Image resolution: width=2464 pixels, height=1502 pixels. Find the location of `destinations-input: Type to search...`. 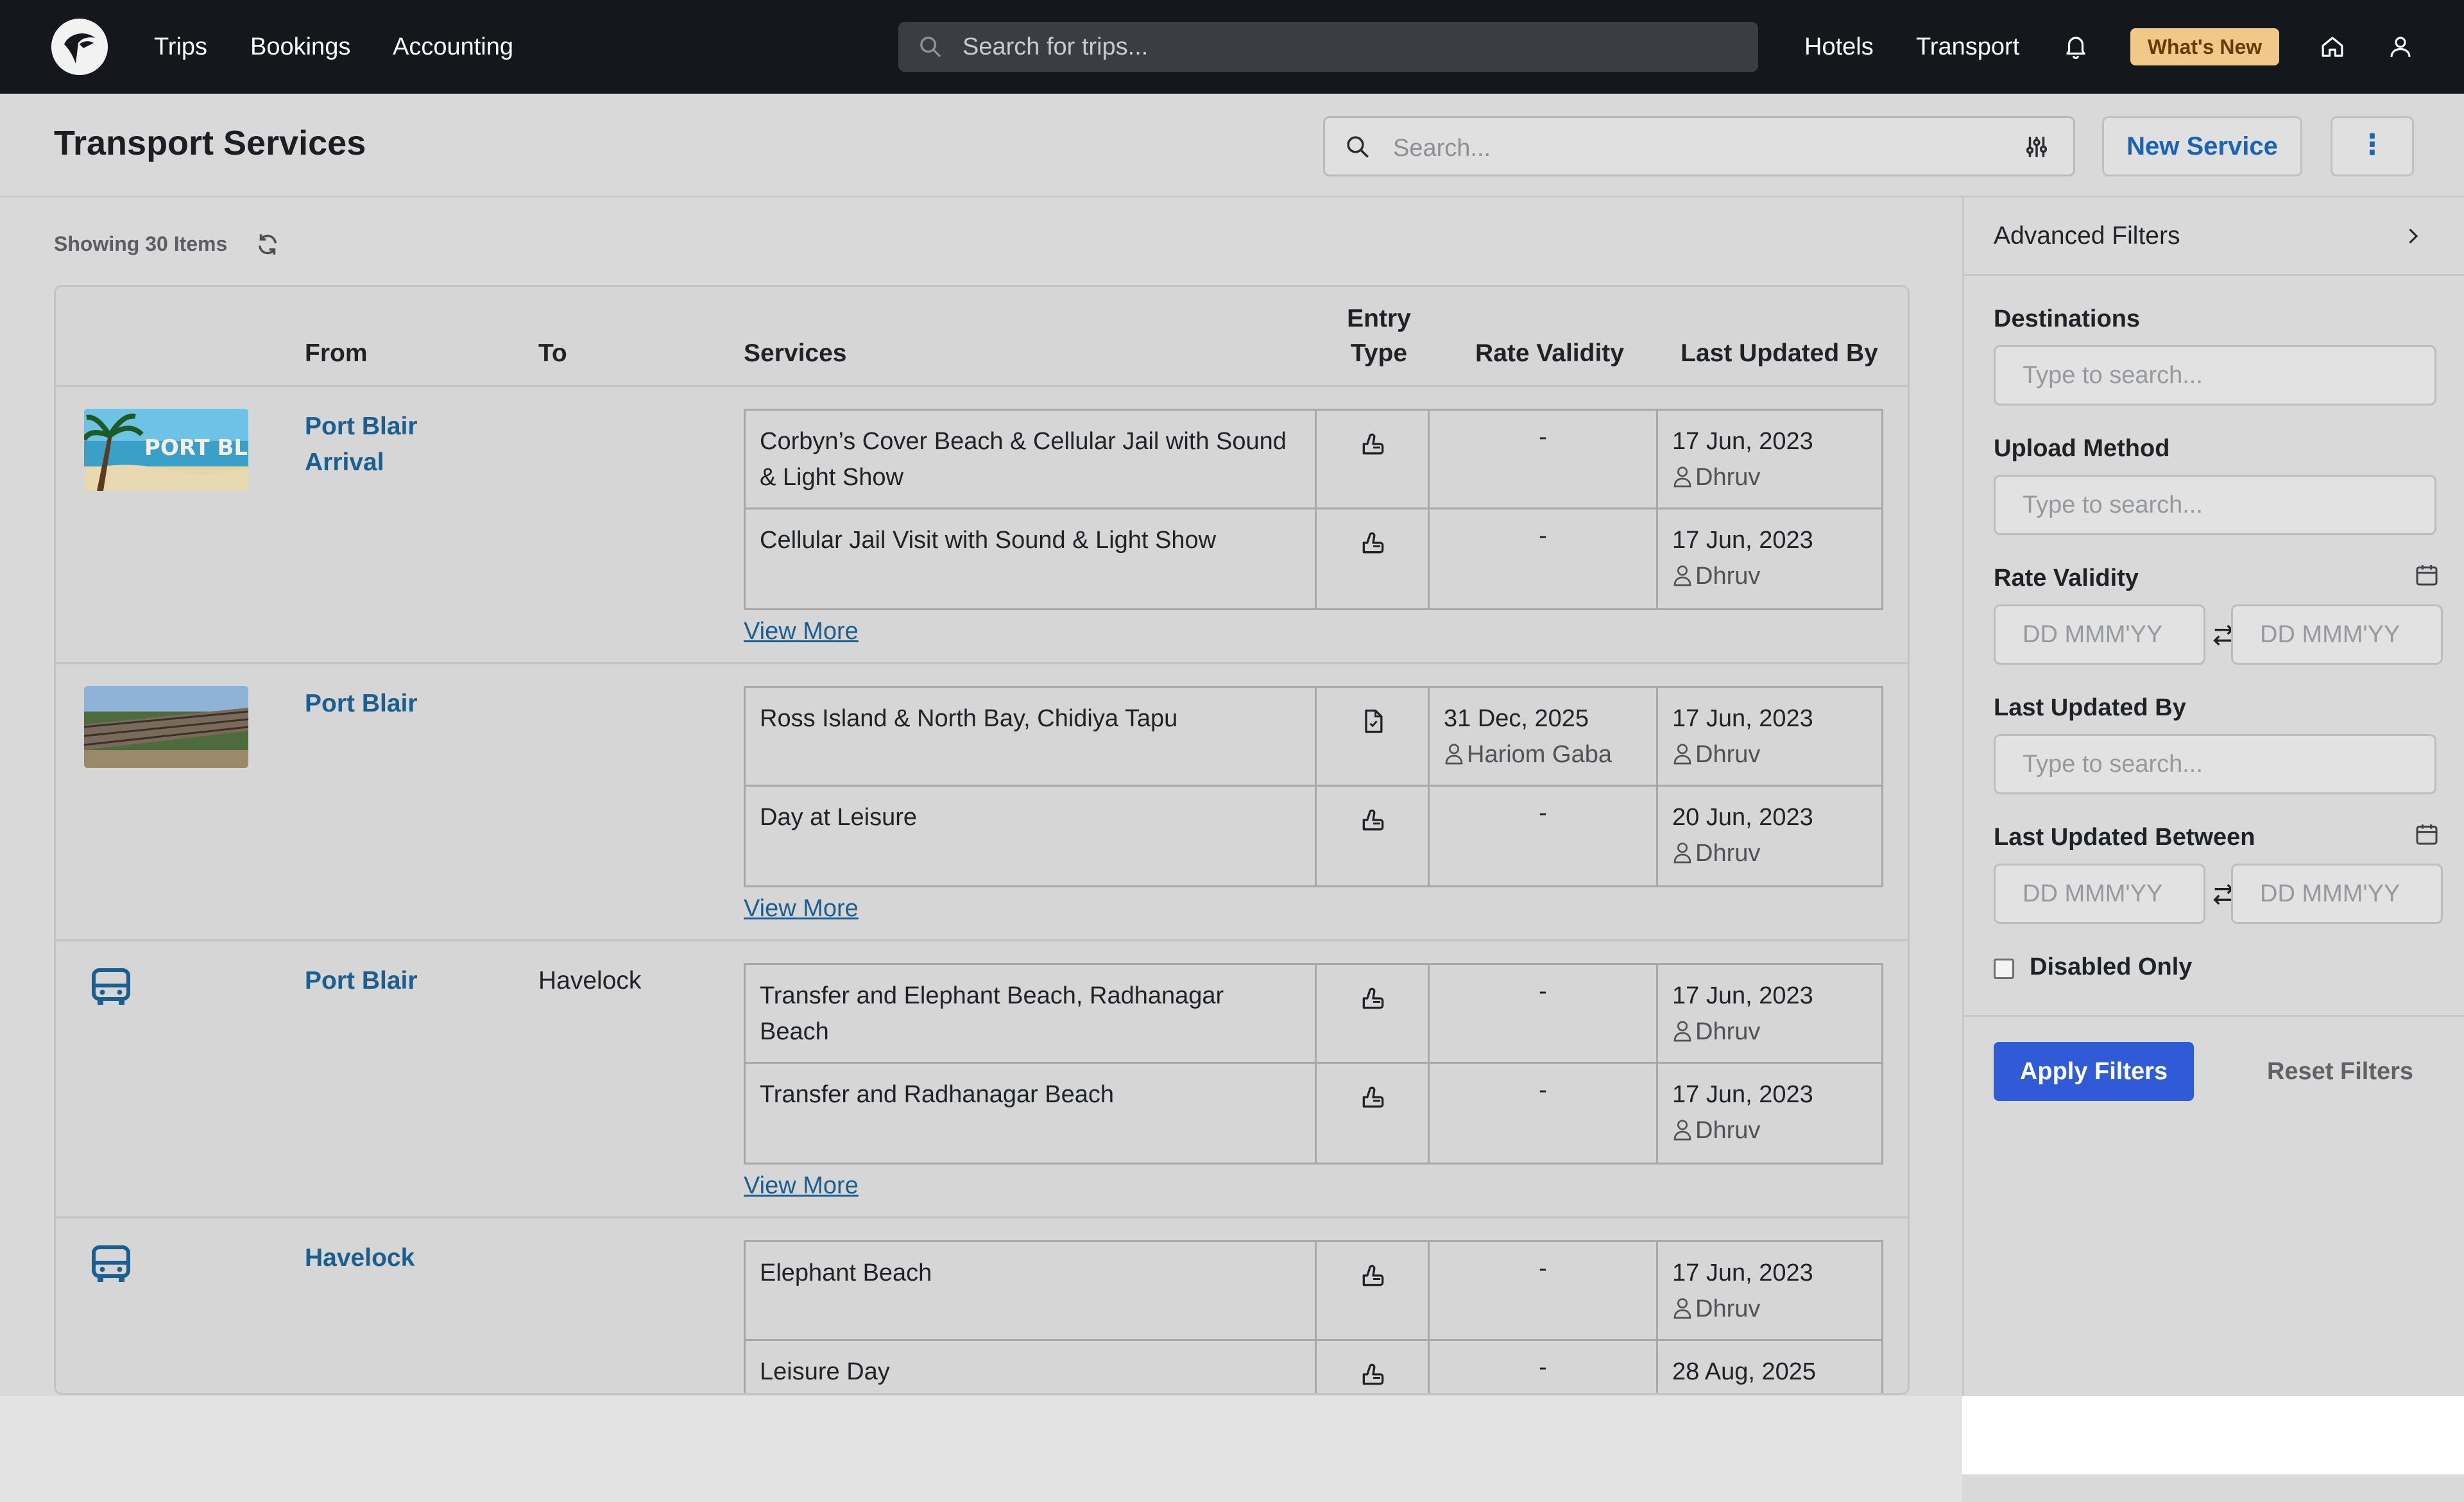

destinations-input: Type to search... is located at coordinates (2215, 375).